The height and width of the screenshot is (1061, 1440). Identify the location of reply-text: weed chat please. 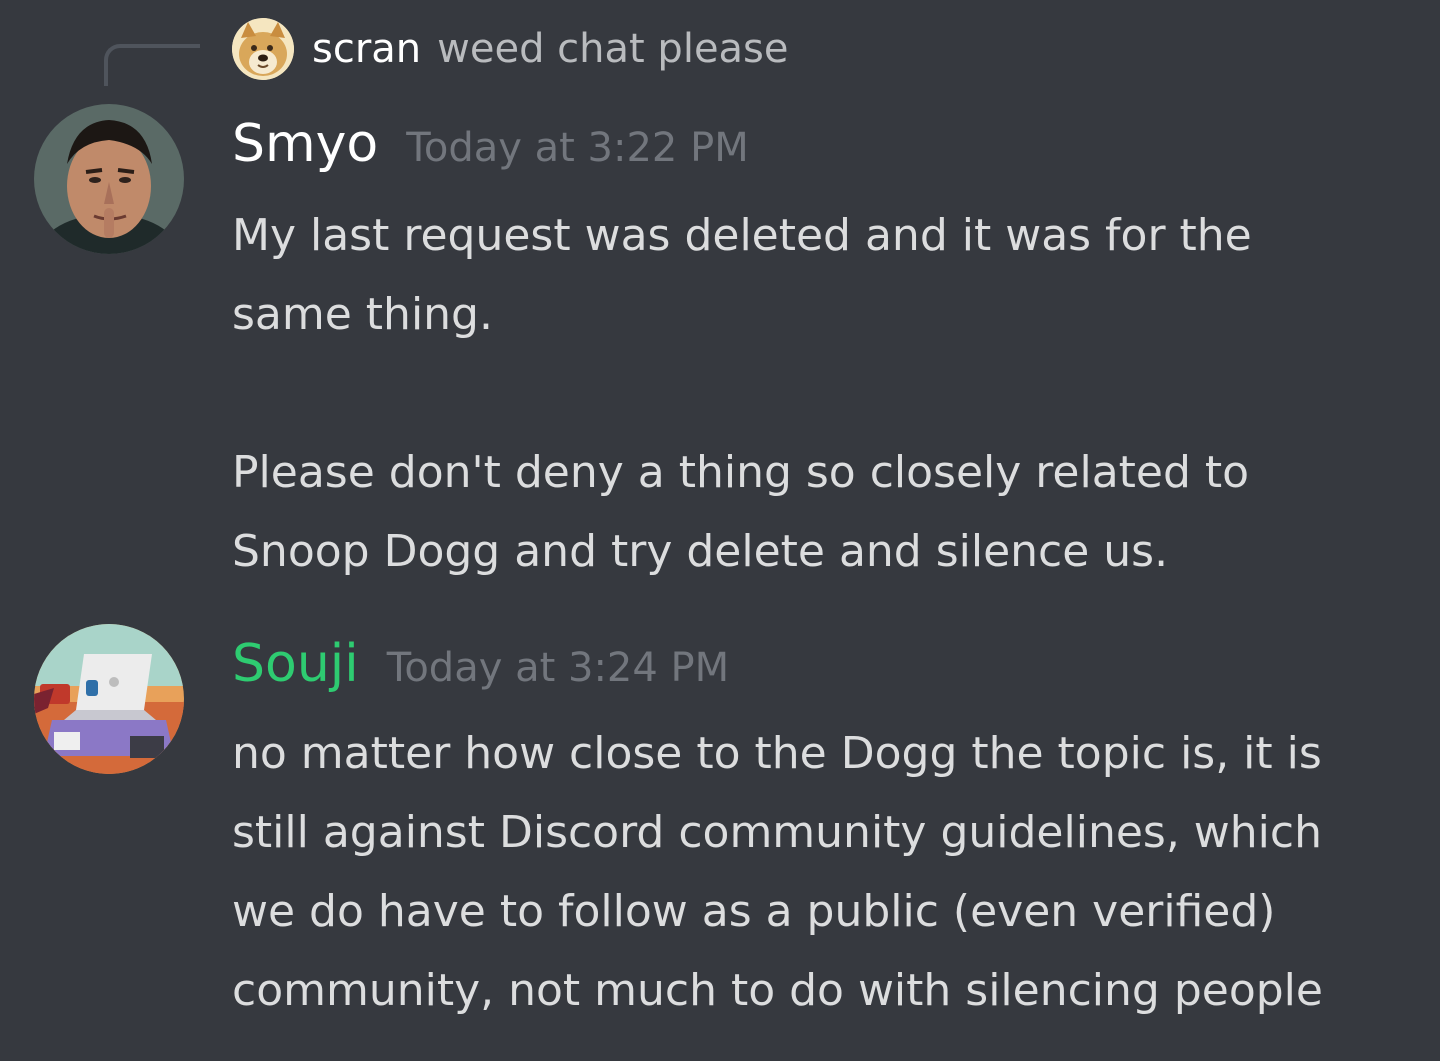
(612, 49).